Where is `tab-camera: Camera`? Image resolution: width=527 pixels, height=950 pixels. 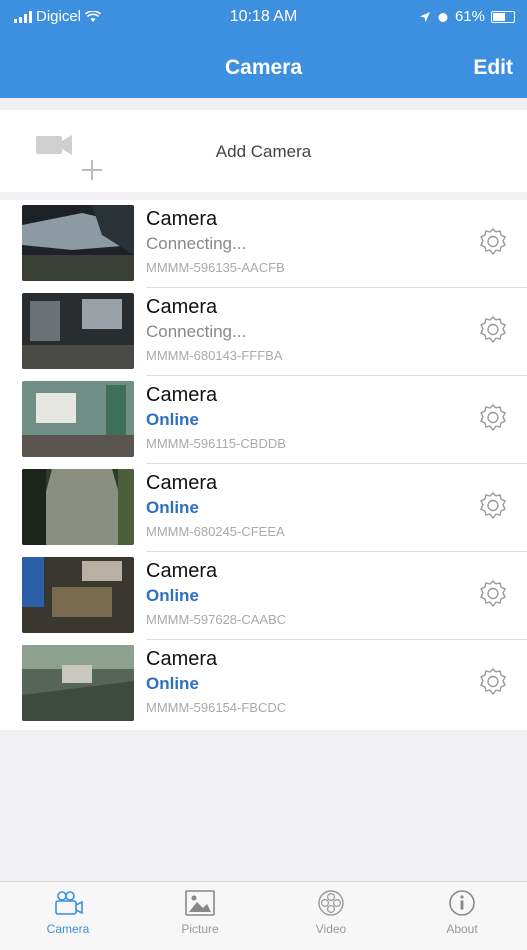 tab-camera: Camera is located at coordinates (68, 912).